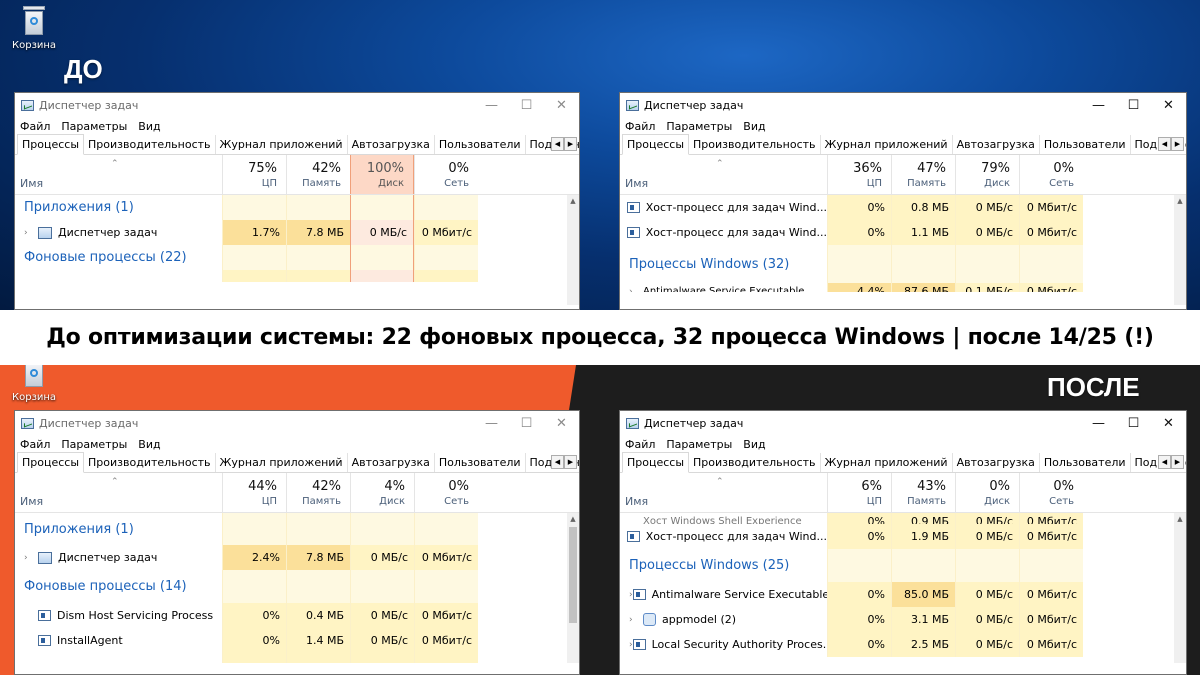 The image size is (1200, 675). I want to click on scrollbar-thumb, so click(573, 575).